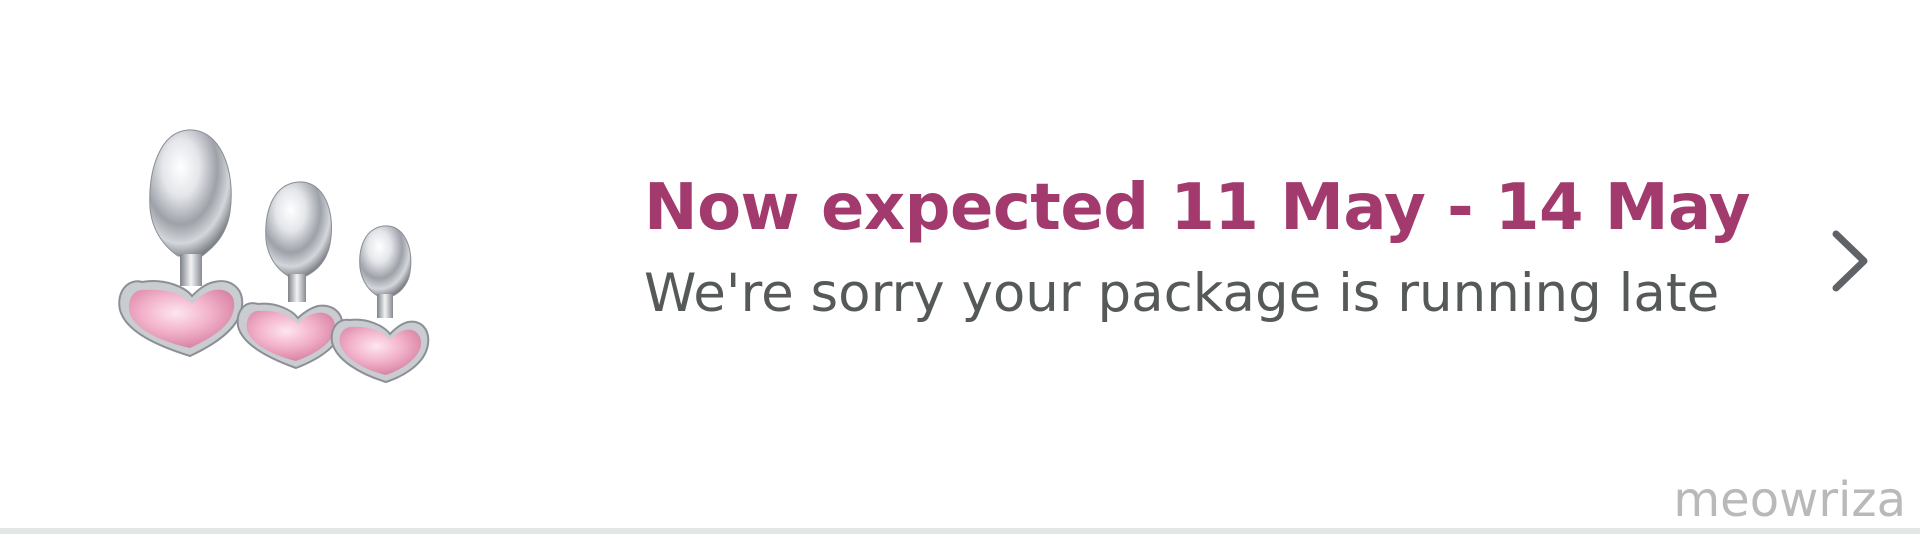 The width and height of the screenshot is (1920, 546). I want to click on small-plug, so click(380, 304).